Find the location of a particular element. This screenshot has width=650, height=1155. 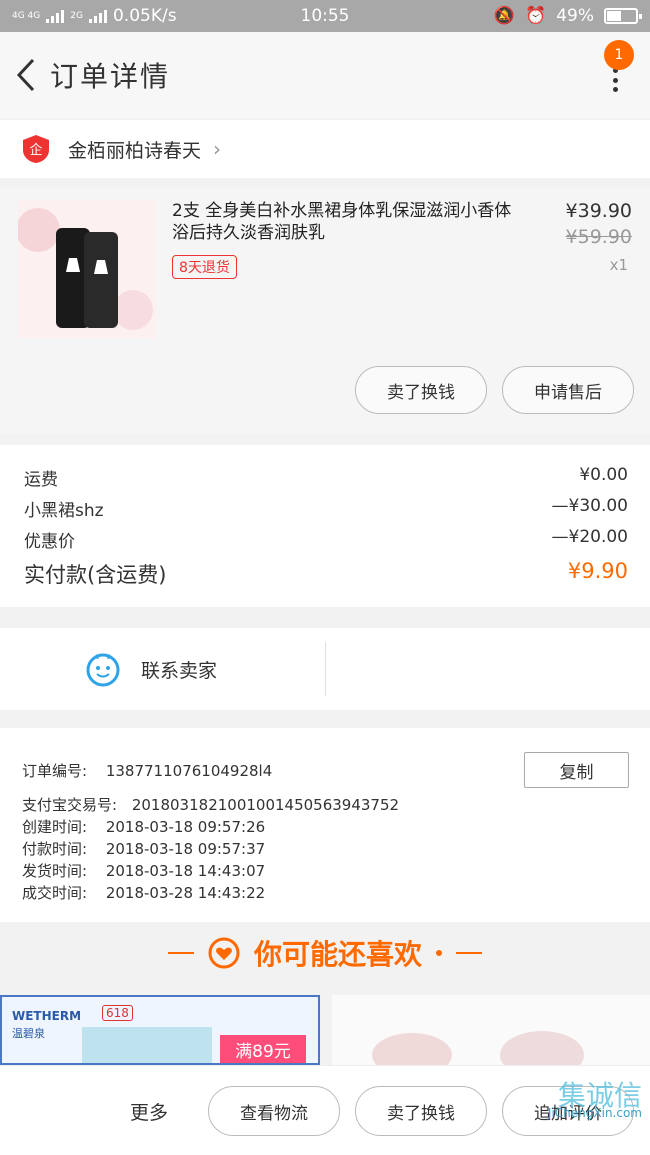

contact-section: 联系卖家 is located at coordinates (325, 669).